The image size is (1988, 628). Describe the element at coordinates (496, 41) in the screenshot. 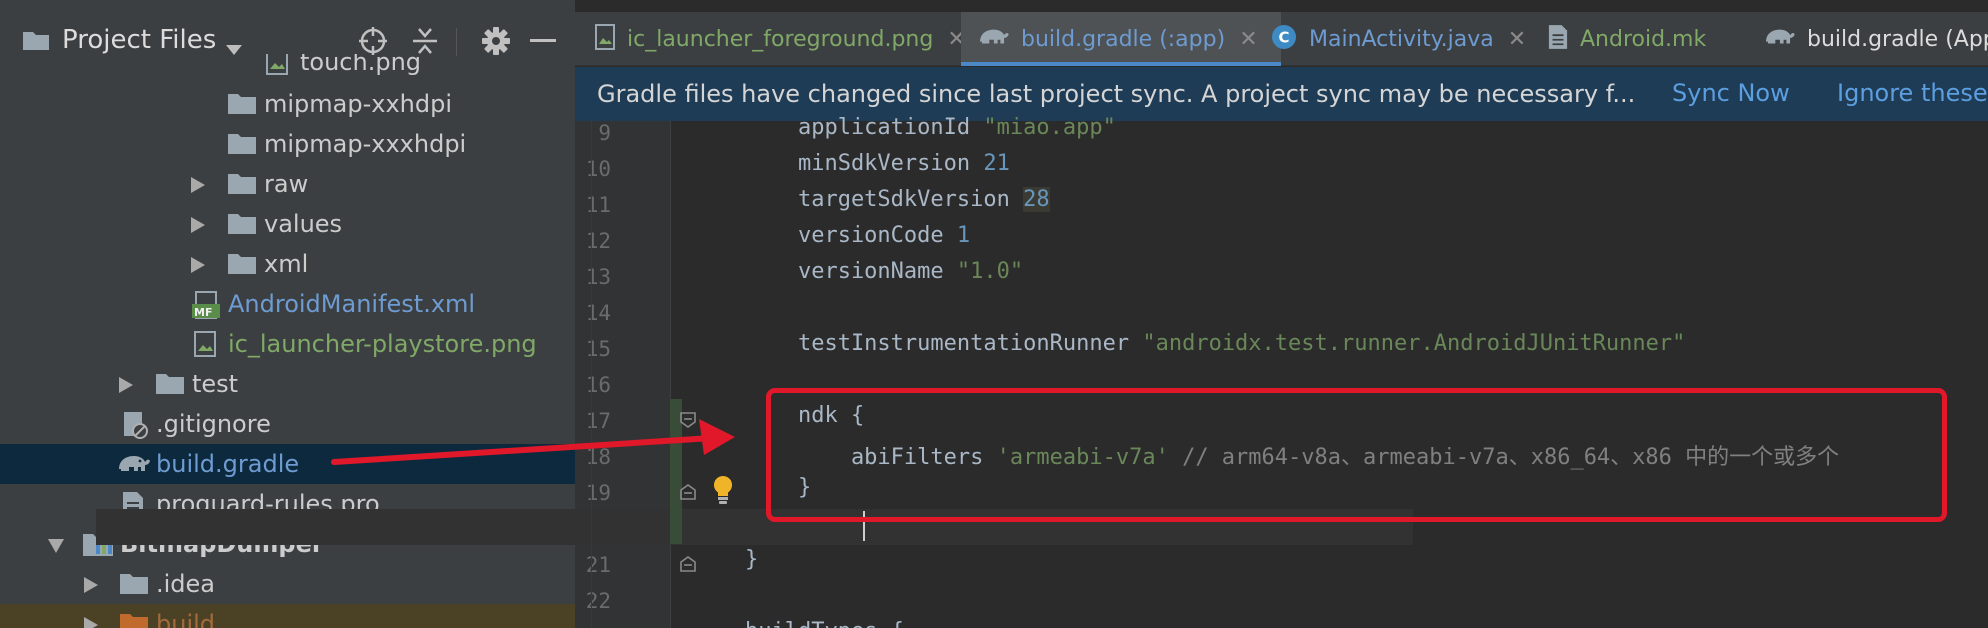

I see `gear-icon` at that location.